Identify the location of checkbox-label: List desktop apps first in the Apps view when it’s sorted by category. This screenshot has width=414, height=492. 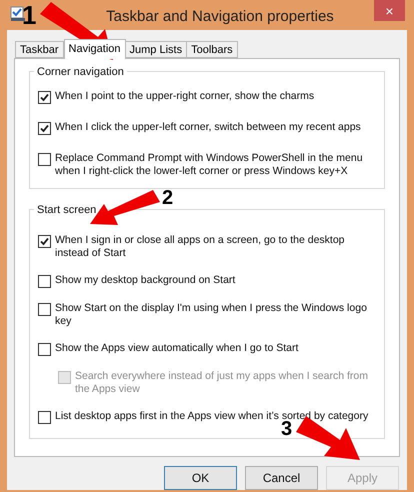
(211, 416).